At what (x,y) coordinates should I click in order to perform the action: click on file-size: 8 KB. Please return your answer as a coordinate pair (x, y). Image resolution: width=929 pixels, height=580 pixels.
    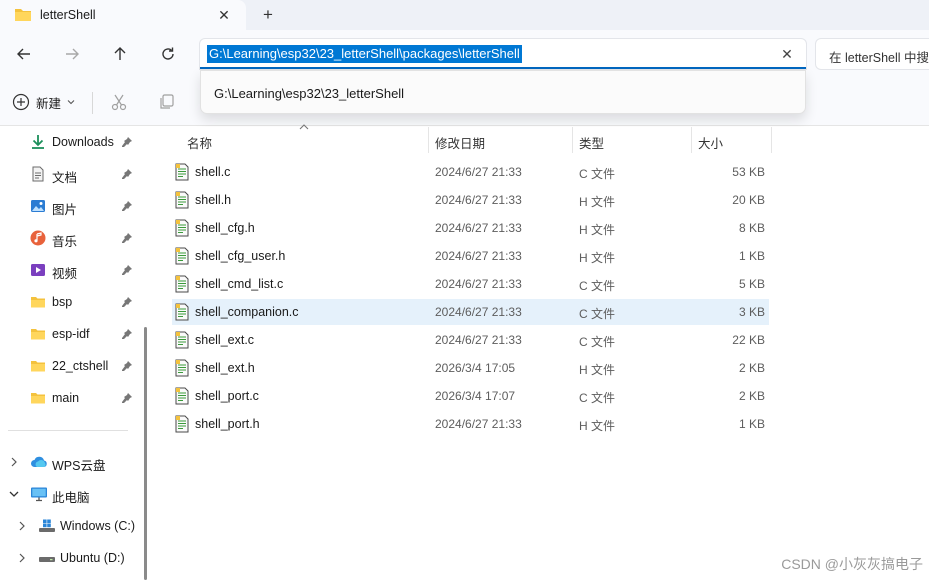
    Looking at the image, I should click on (751, 228).